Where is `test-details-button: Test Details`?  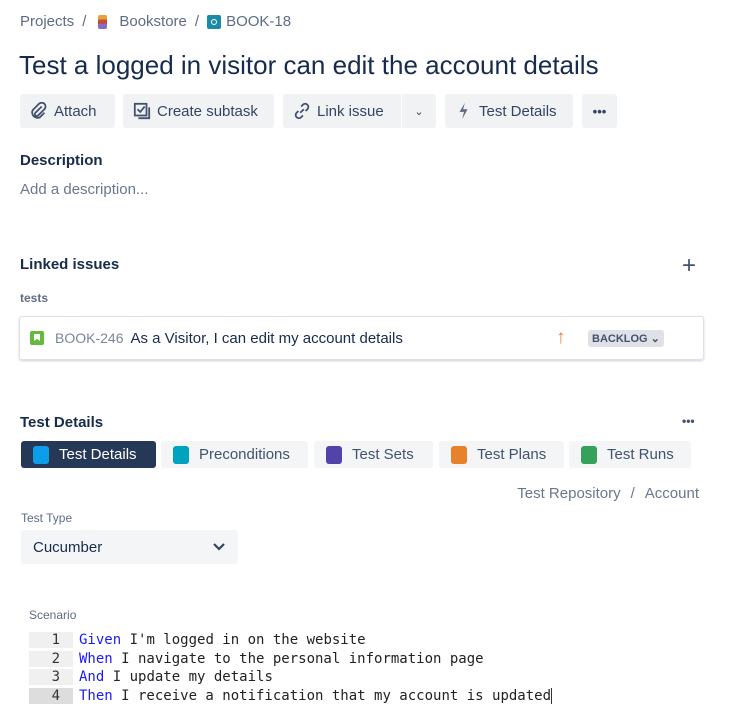 test-details-button: Test Details is located at coordinates (509, 111).